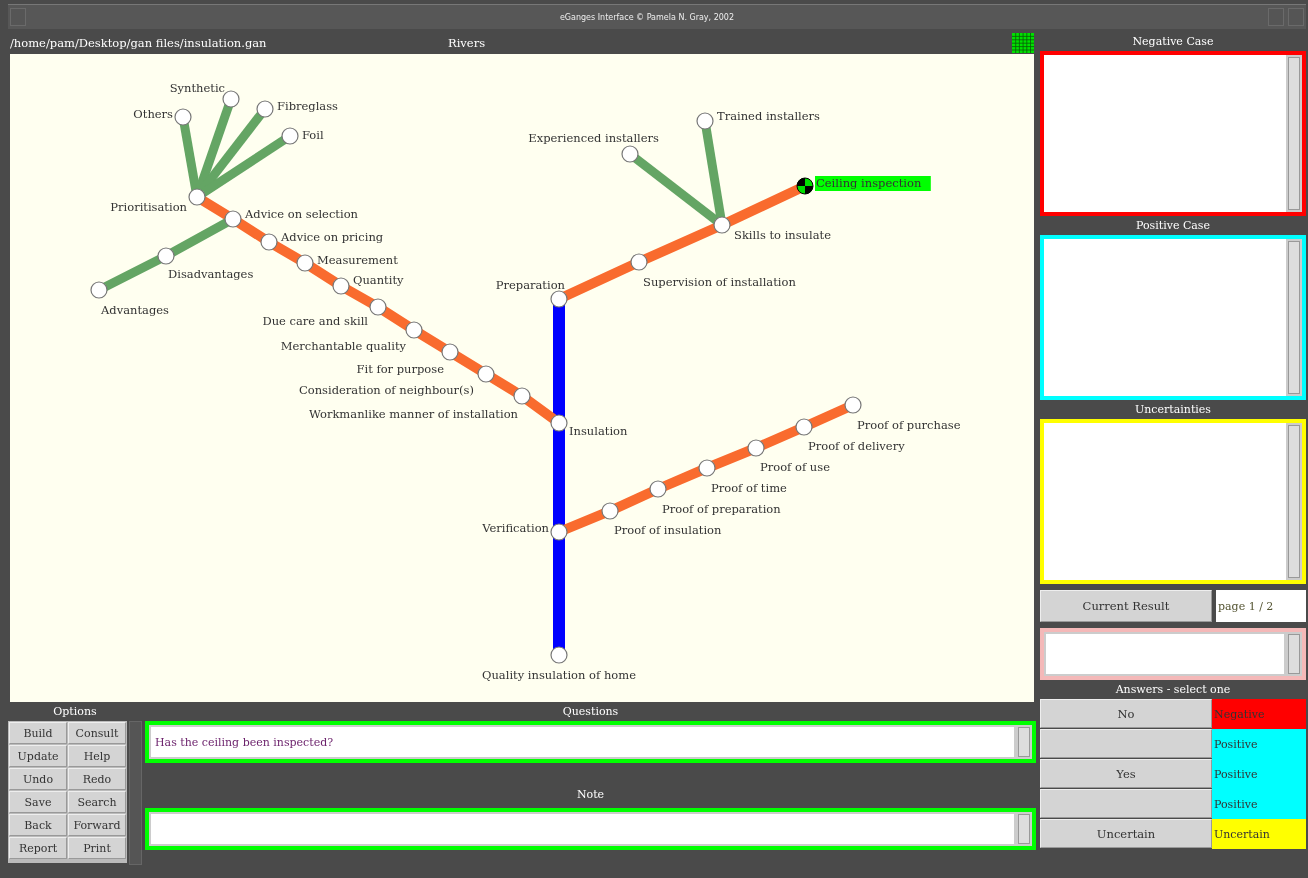  Describe the element at coordinates (38, 802) in the screenshot. I see `option-button: Save` at that location.